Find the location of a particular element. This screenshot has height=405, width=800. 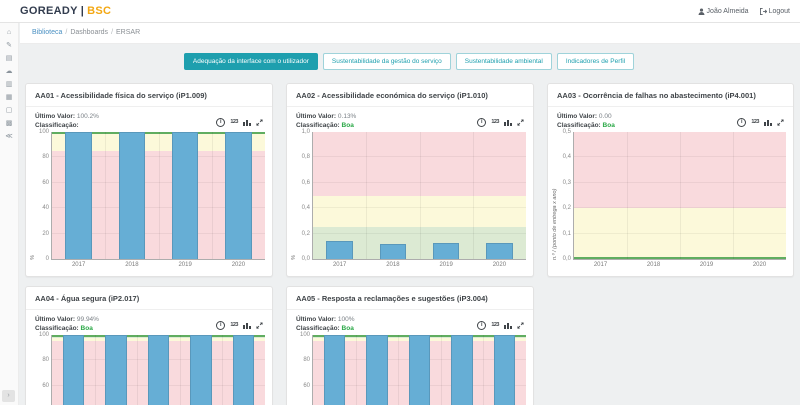

calendar-icon: ▦ is located at coordinates (9, 98).